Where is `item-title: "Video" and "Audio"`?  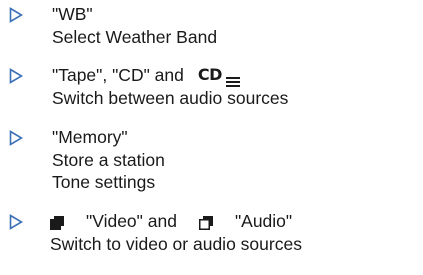 item-title: "Video" and "Audio" is located at coordinates (176, 221).